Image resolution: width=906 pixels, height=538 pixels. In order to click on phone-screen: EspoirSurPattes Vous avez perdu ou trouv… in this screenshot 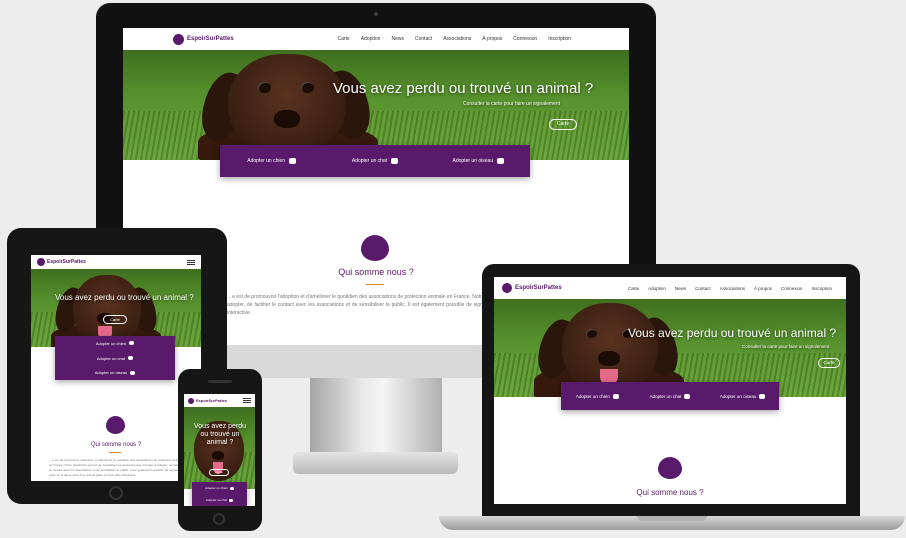, I will do `click(219, 450)`.